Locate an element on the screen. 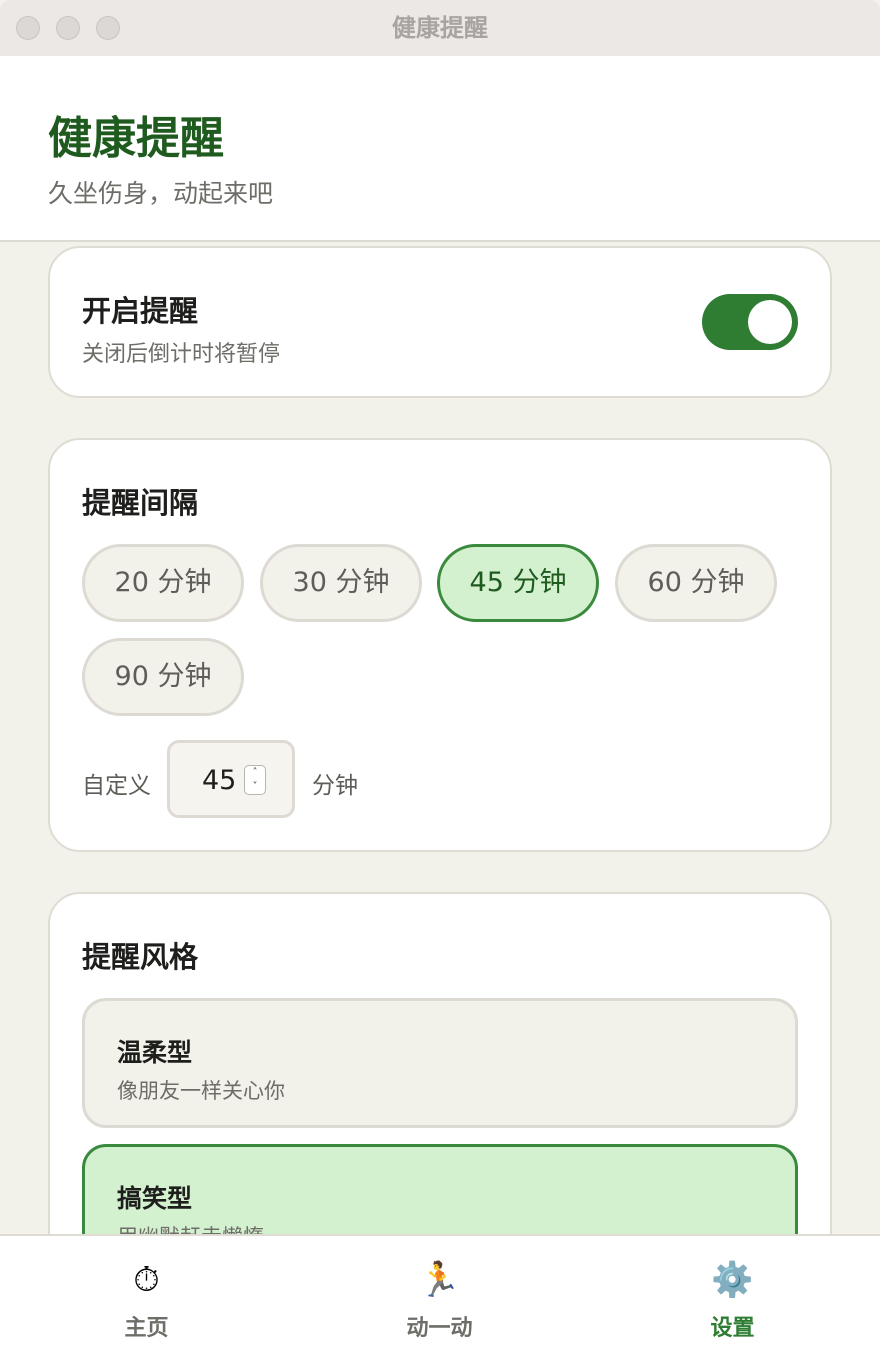 The width and height of the screenshot is (880, 1362). style-option-gentle: 温柔型 像朋友一样关心你 is located at coordinates (440, 1063).